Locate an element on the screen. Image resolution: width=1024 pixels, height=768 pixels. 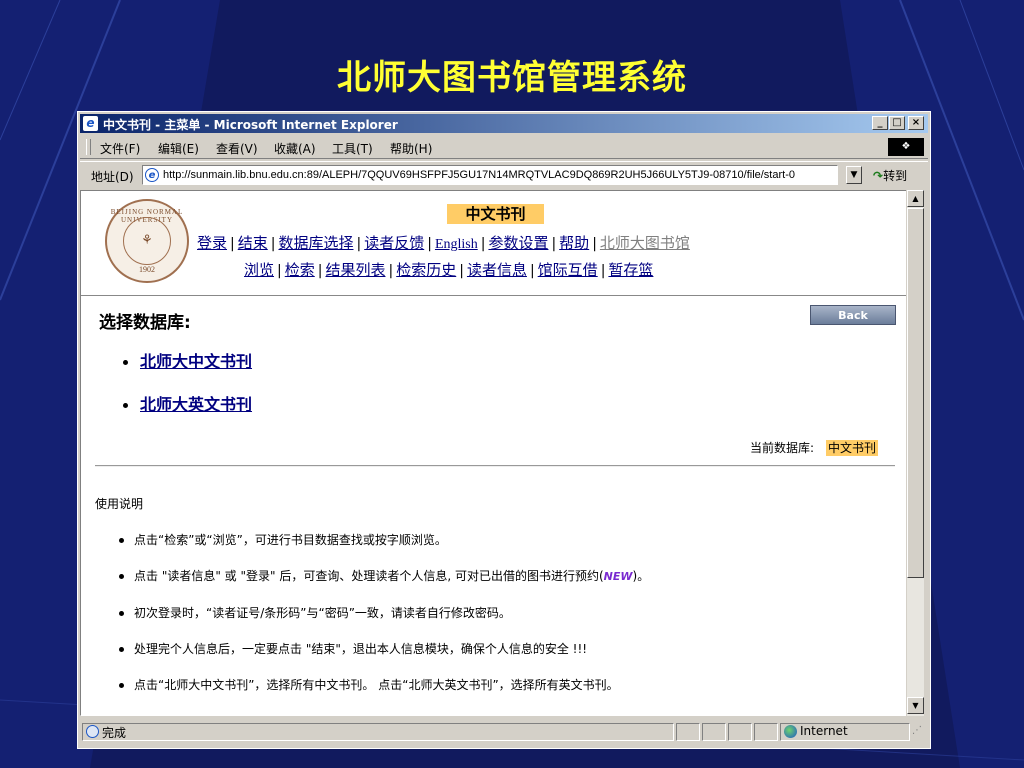
status-bar: 完成 Internet ⋰ is located at coordinates (504, 732).